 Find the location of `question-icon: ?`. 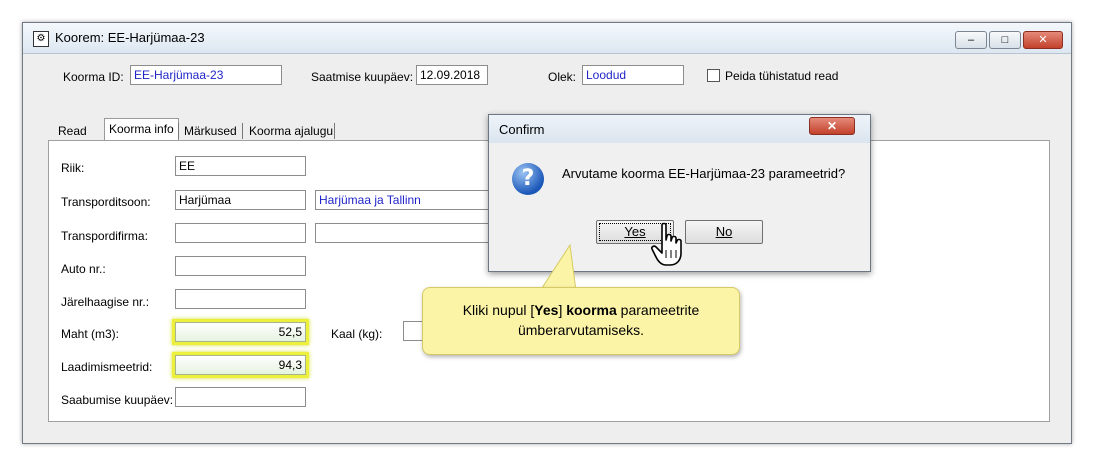

question-icon: ? is located at coordinates (528, 179).